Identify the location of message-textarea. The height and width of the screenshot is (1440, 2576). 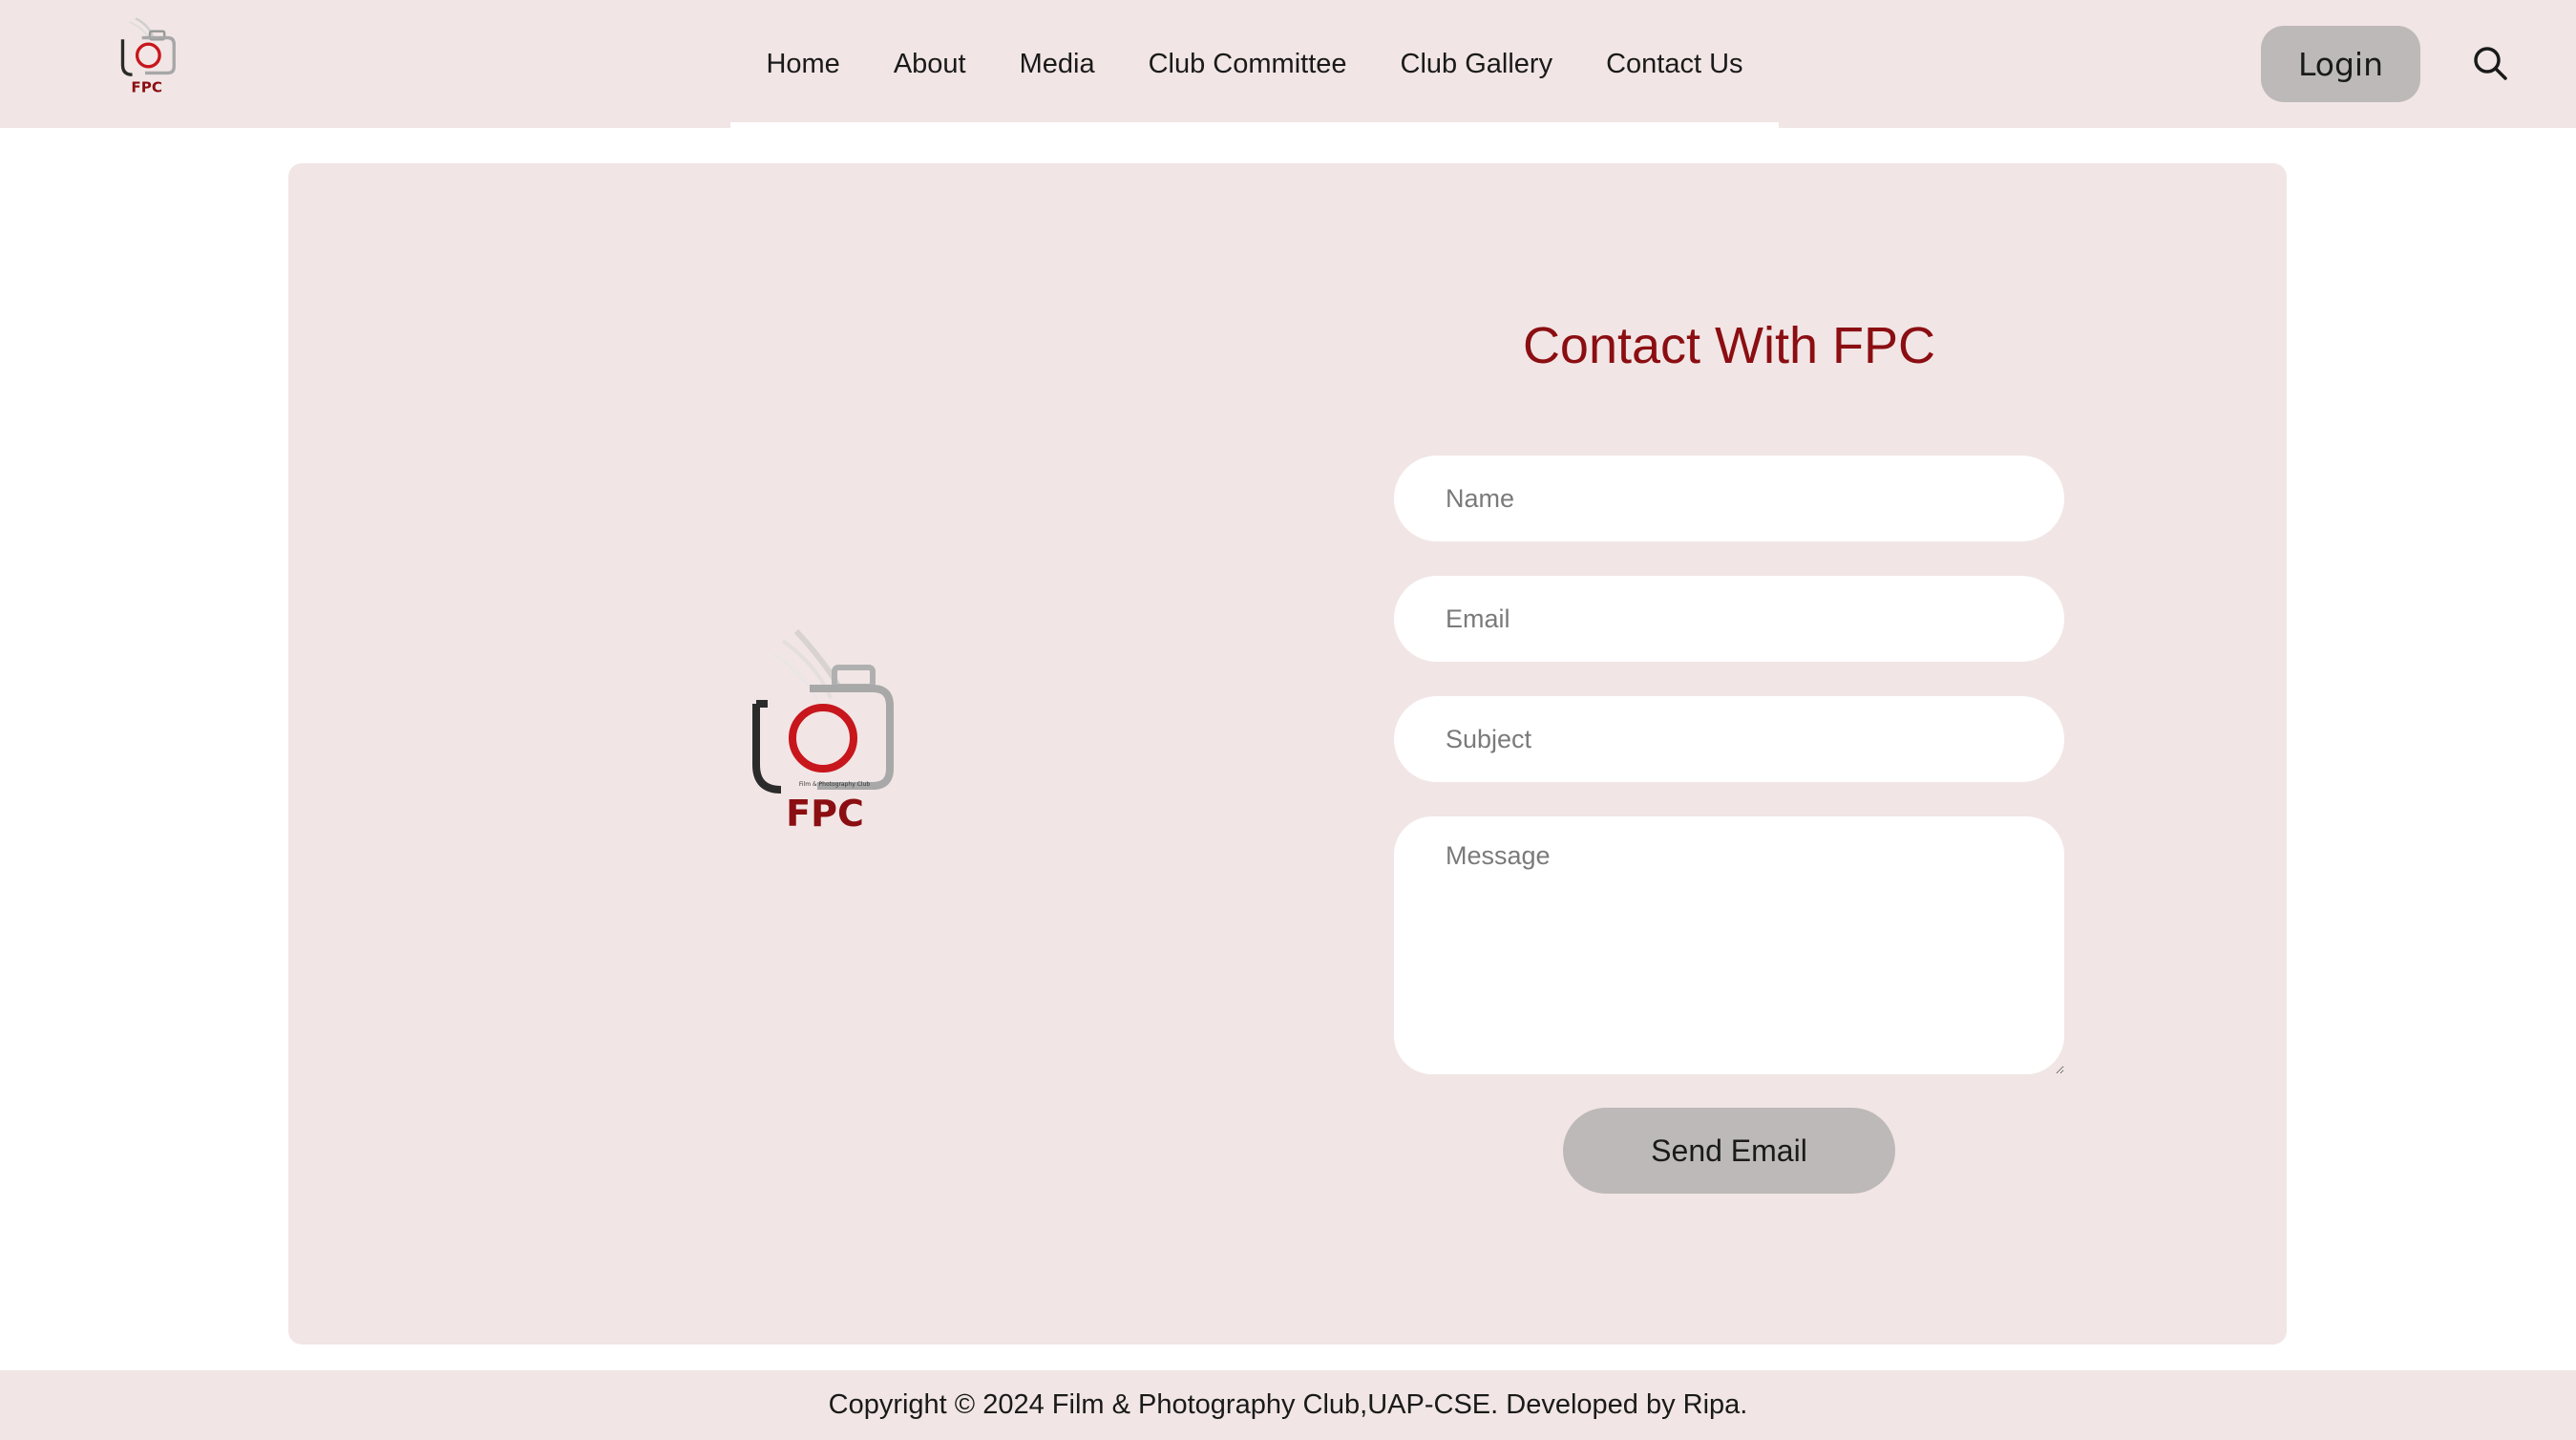
(1729, 945).